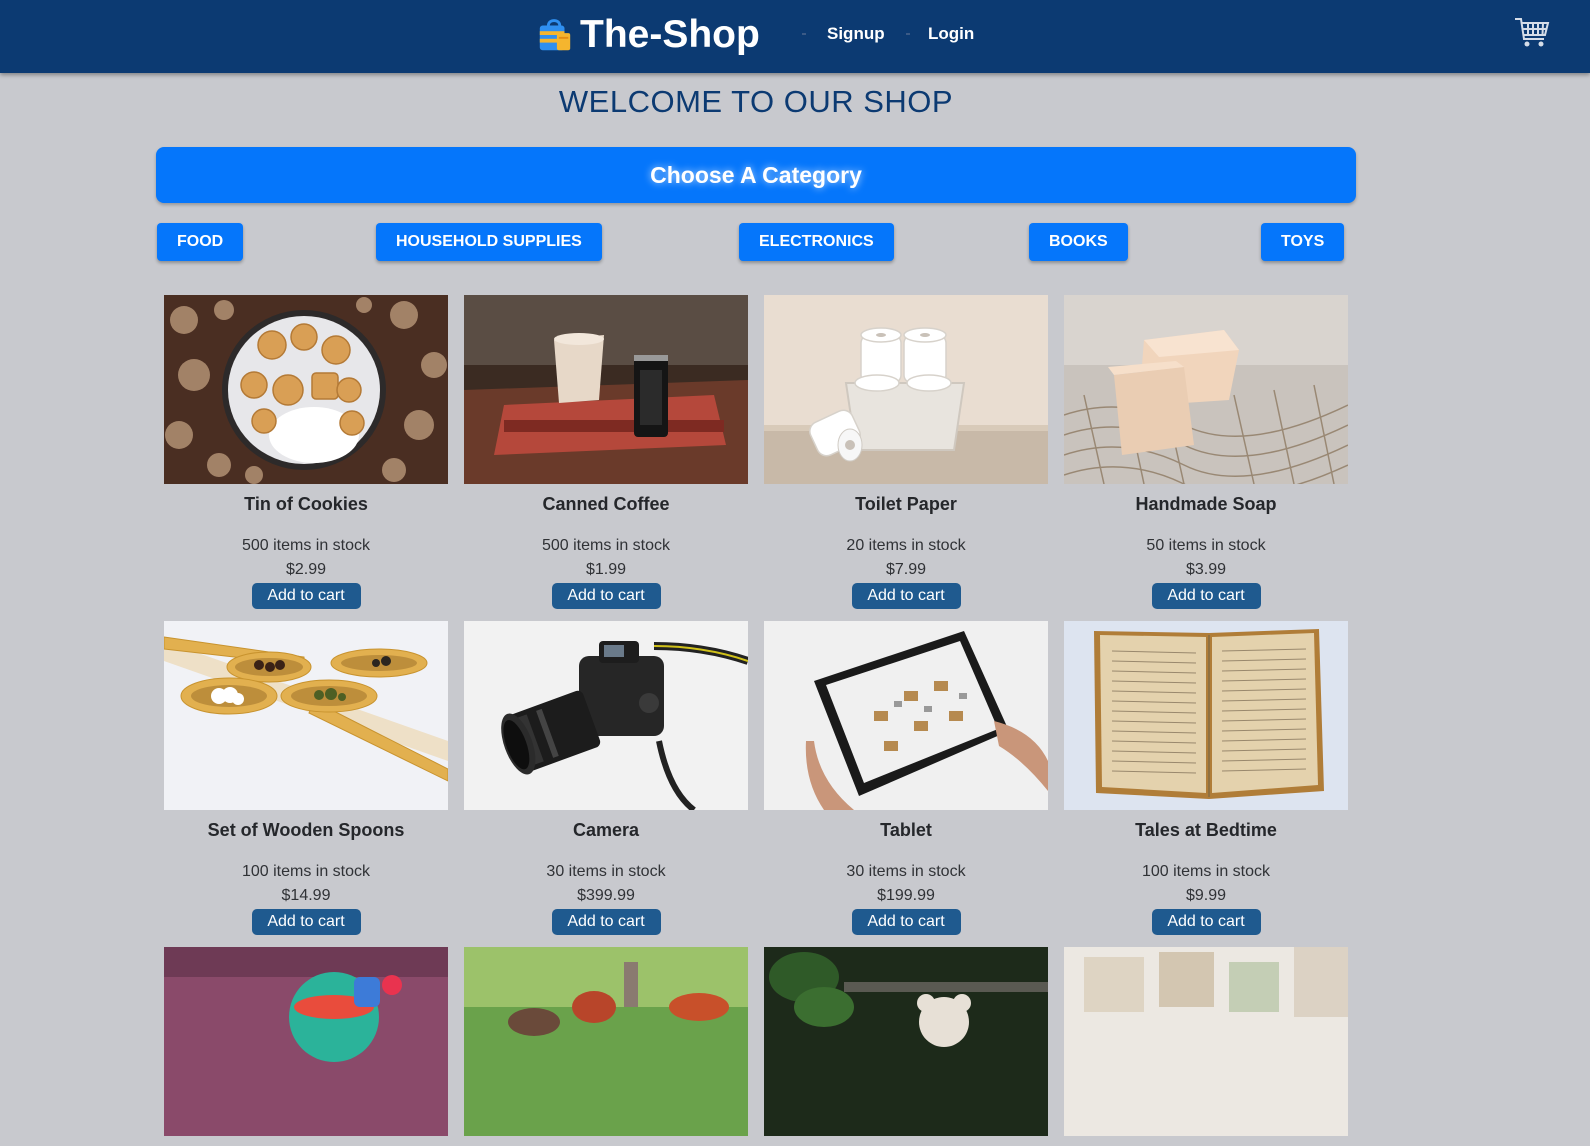  What do you see at coordinates (906, 830) in the screenshot?
I see `product-name: Tablet` at bounding box center [906, 830].